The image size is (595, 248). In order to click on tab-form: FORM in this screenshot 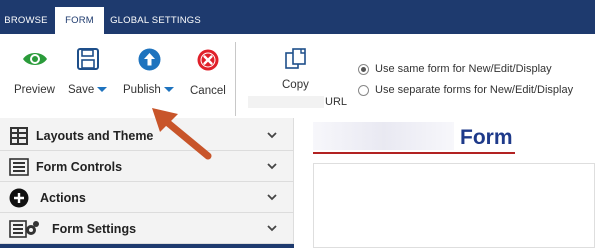, I will do `click(79, 20)`.